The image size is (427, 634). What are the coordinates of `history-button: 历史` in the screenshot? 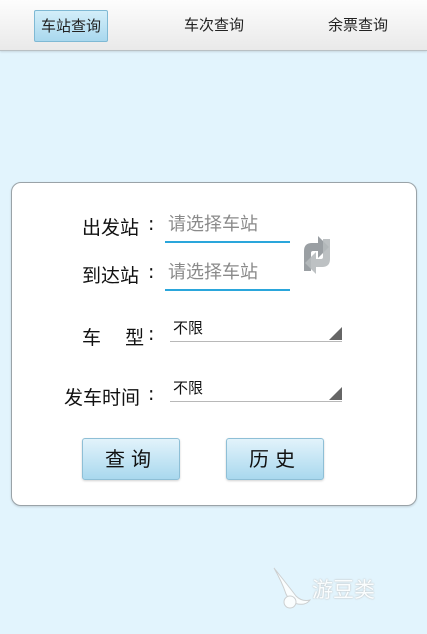 It's located at (275, 459).